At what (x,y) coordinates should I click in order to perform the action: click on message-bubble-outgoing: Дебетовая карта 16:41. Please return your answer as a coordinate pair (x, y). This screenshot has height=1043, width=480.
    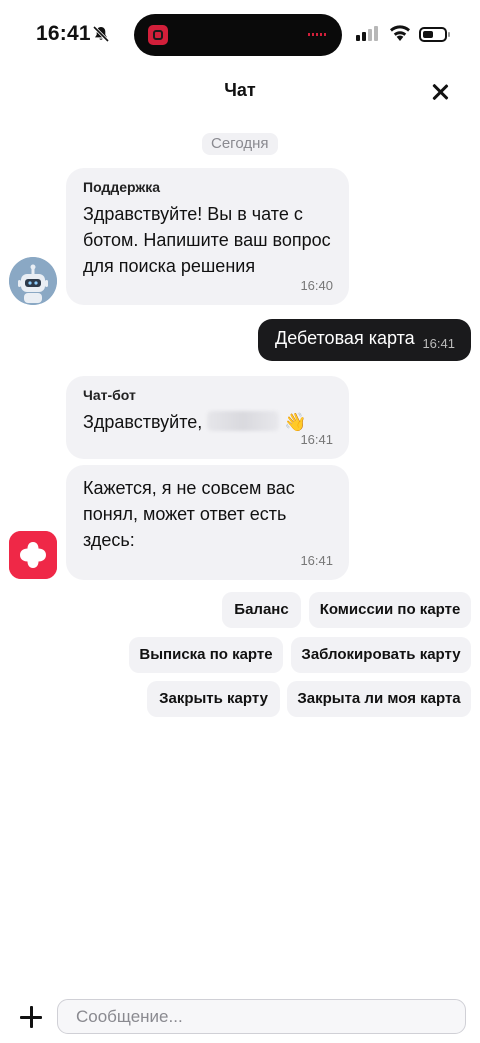
    Looking at the image, I should click on (364, 340).